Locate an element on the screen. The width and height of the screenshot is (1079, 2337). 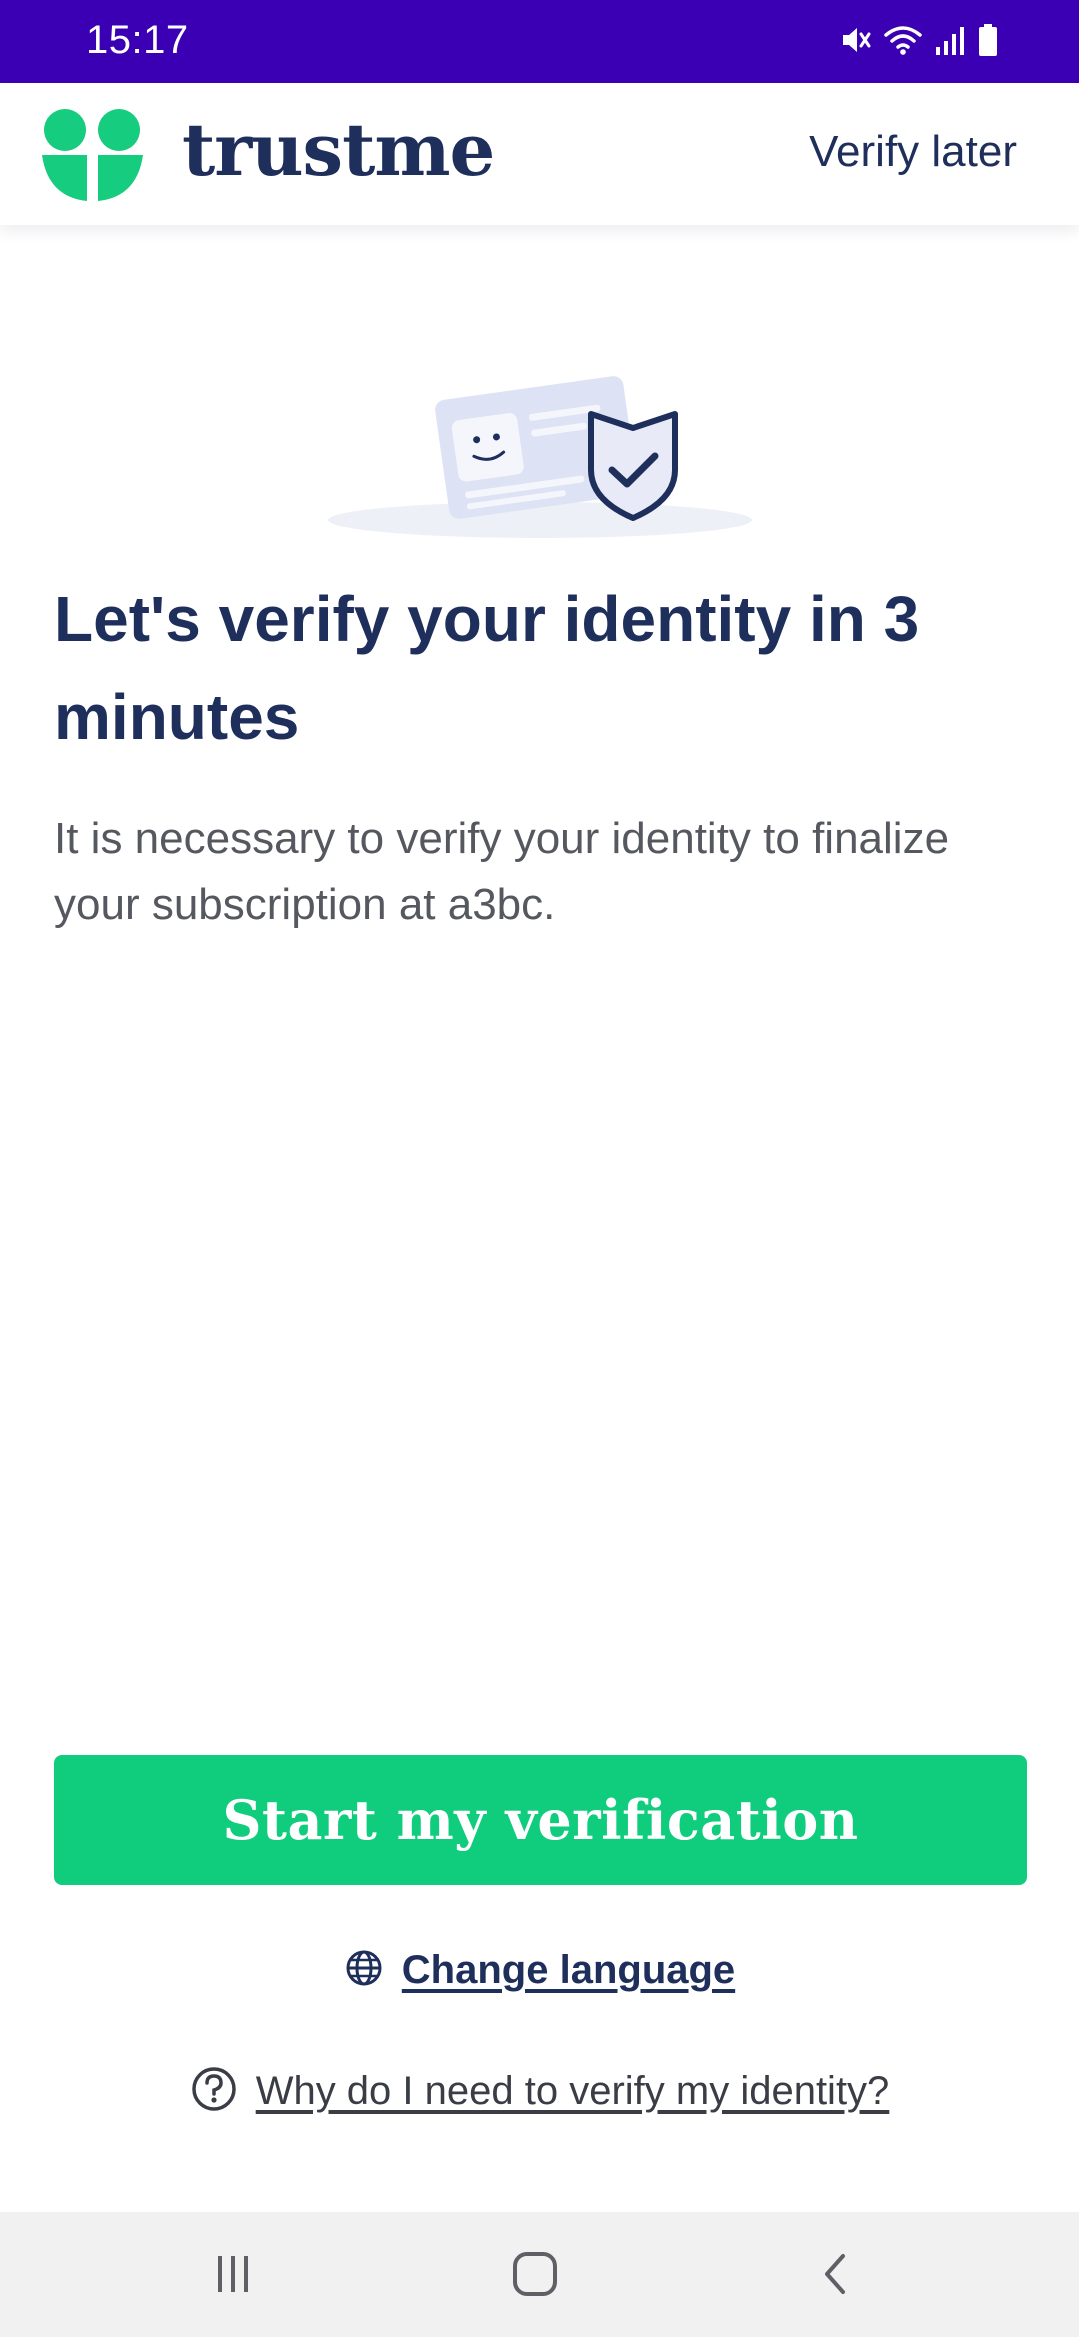
wifi-icon is located at coordinates (903, 42).